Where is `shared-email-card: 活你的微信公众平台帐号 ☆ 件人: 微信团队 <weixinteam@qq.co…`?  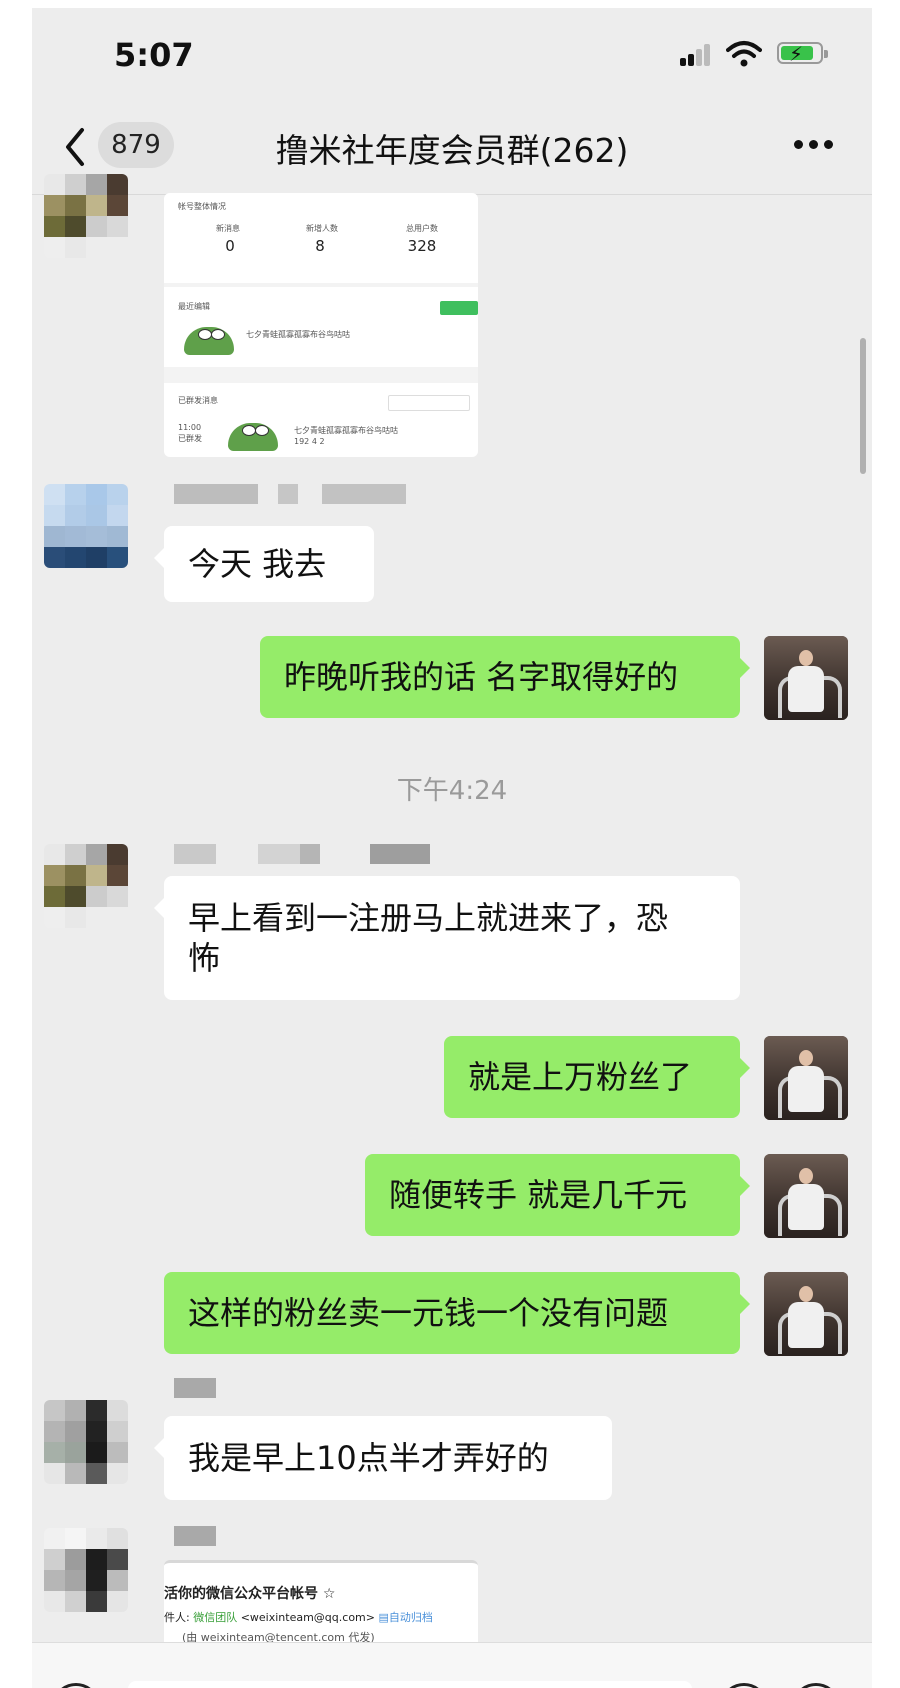 shared-email-card: 活你的微信公众平台帐号 ☆ 件人: 微信团队 <weixinteam@qq.co… is located at coordinates (321, 1606).